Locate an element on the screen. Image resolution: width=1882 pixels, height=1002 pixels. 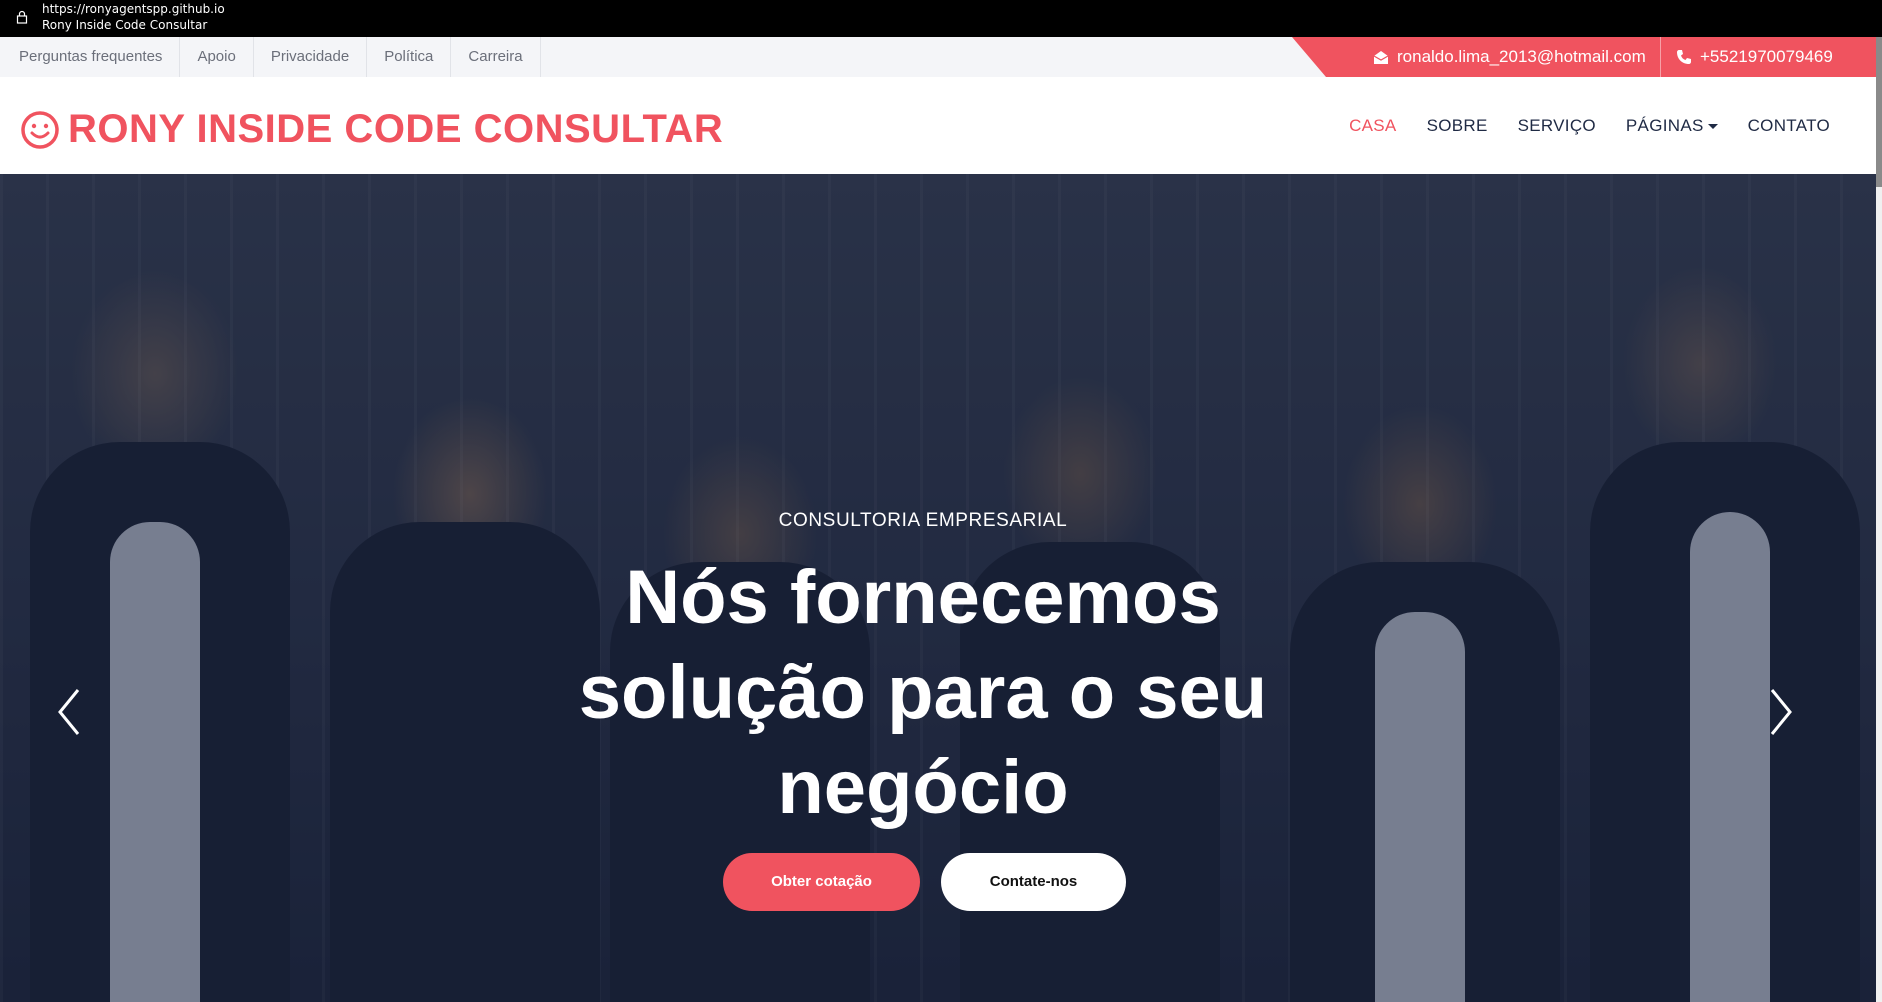
carousel-prev-button is located at coordinates (68, 712).